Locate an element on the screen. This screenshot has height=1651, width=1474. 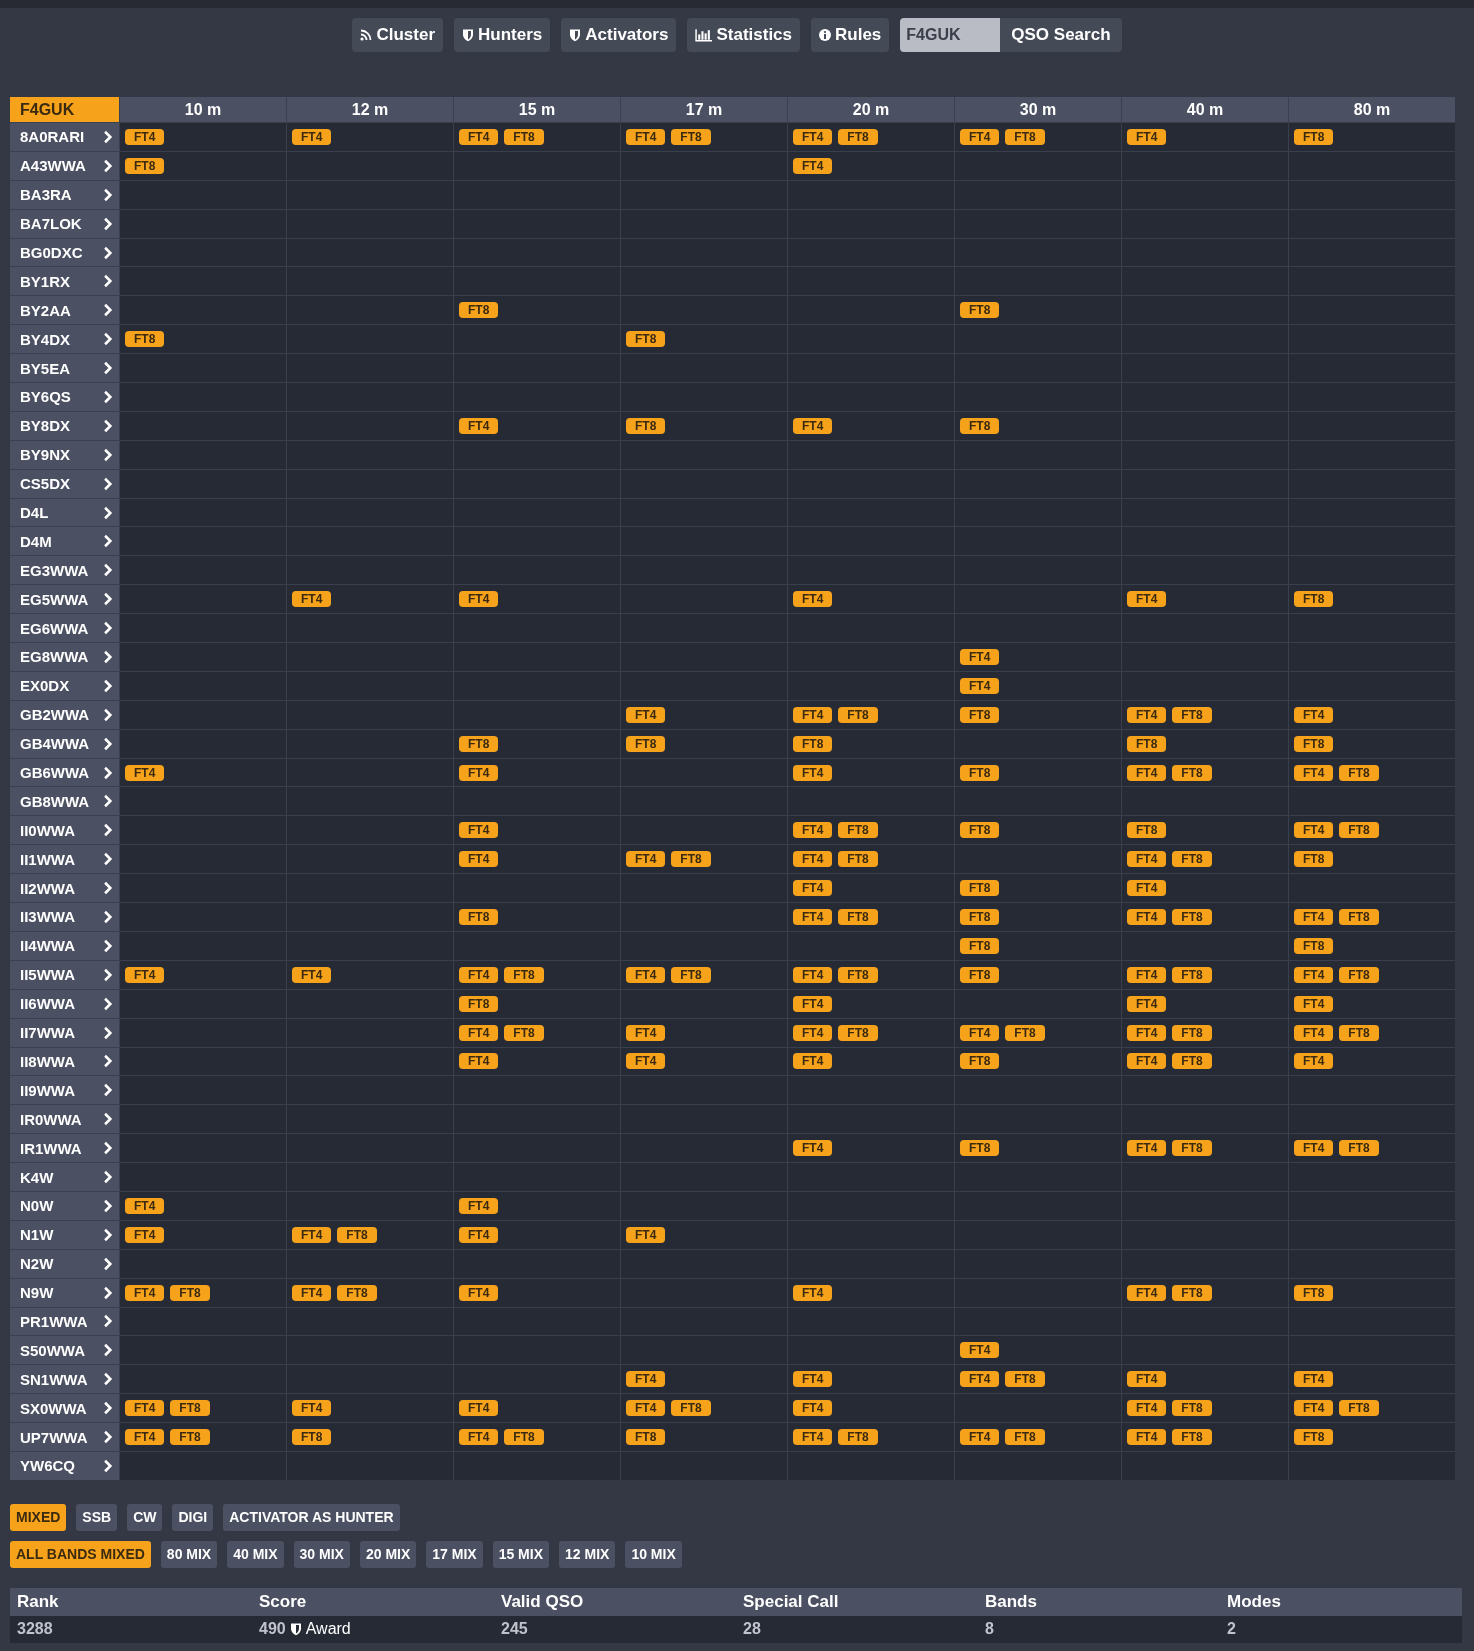
nav-button: Hunters is located at coordinates (502, 35).